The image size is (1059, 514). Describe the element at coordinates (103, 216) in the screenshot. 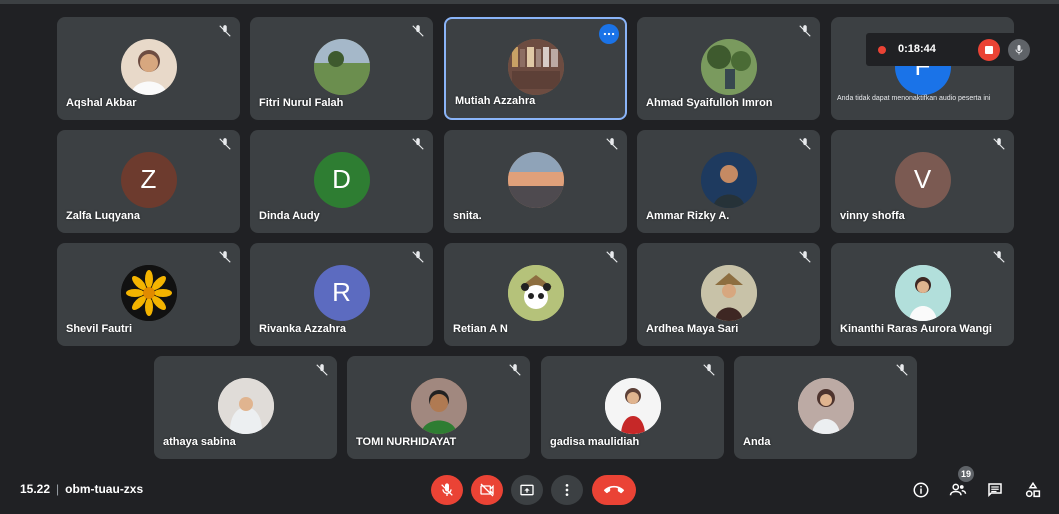

I see `participant-name: Zalfa Luqyana` at that location.